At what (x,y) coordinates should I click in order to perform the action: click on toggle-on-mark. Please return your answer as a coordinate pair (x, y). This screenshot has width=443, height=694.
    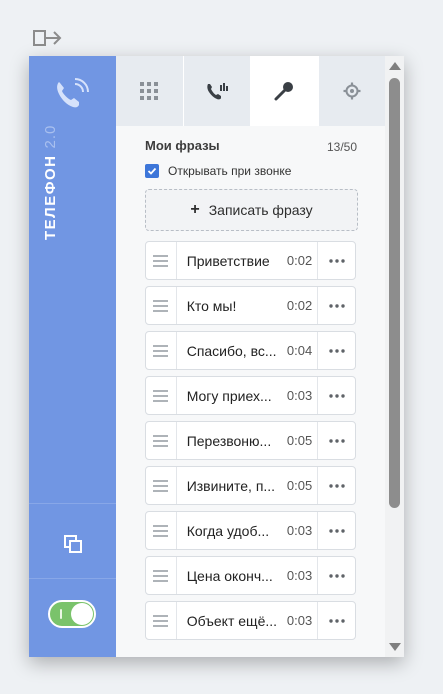
    Looking at the image, I should click on (61, 614).